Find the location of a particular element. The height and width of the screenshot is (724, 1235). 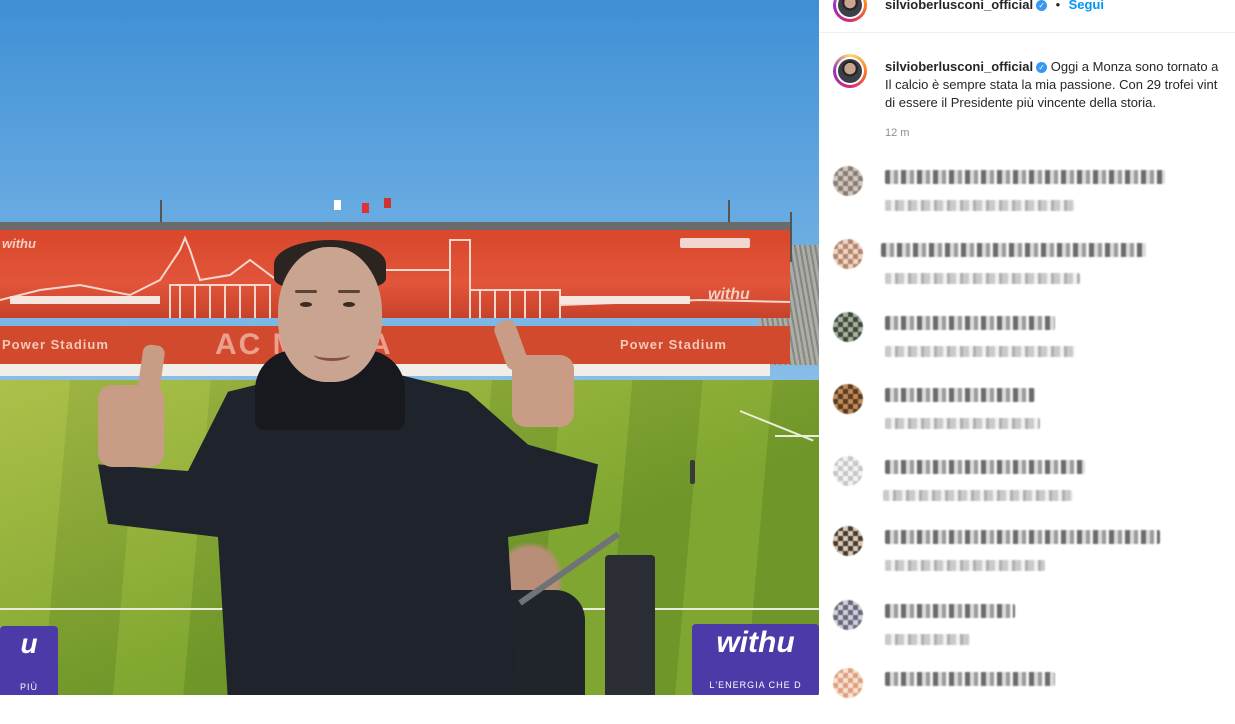

follow-button: Segui is located at coordinates (1086, 6).